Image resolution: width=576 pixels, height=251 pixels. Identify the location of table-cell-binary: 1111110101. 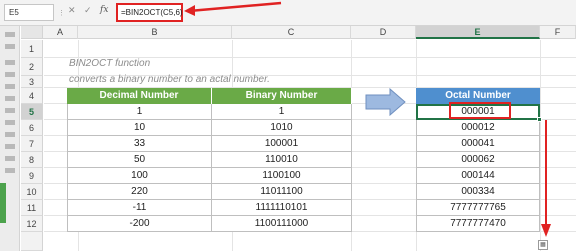
(282, 208).